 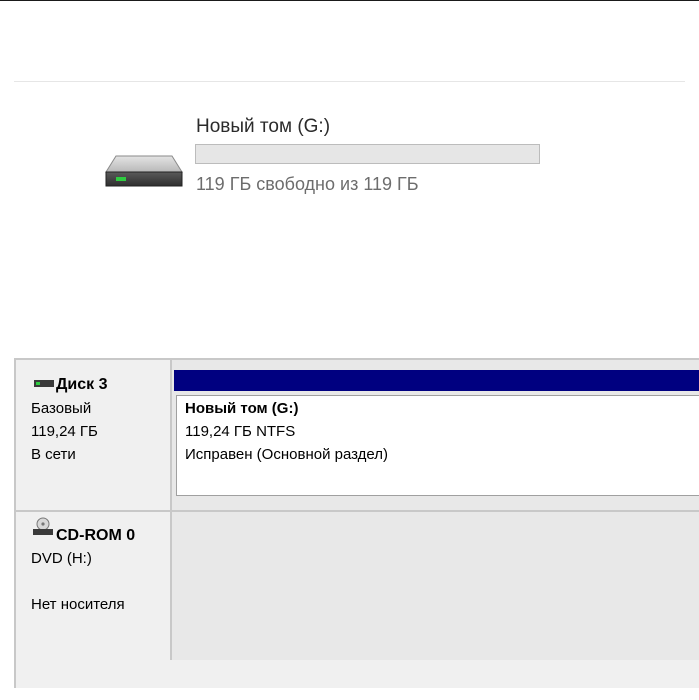 What do you see at coordinates (61, 558) in the screenshot?
I see `cdrom-drive: DVD (H:)` at bounding box center [61, 558].